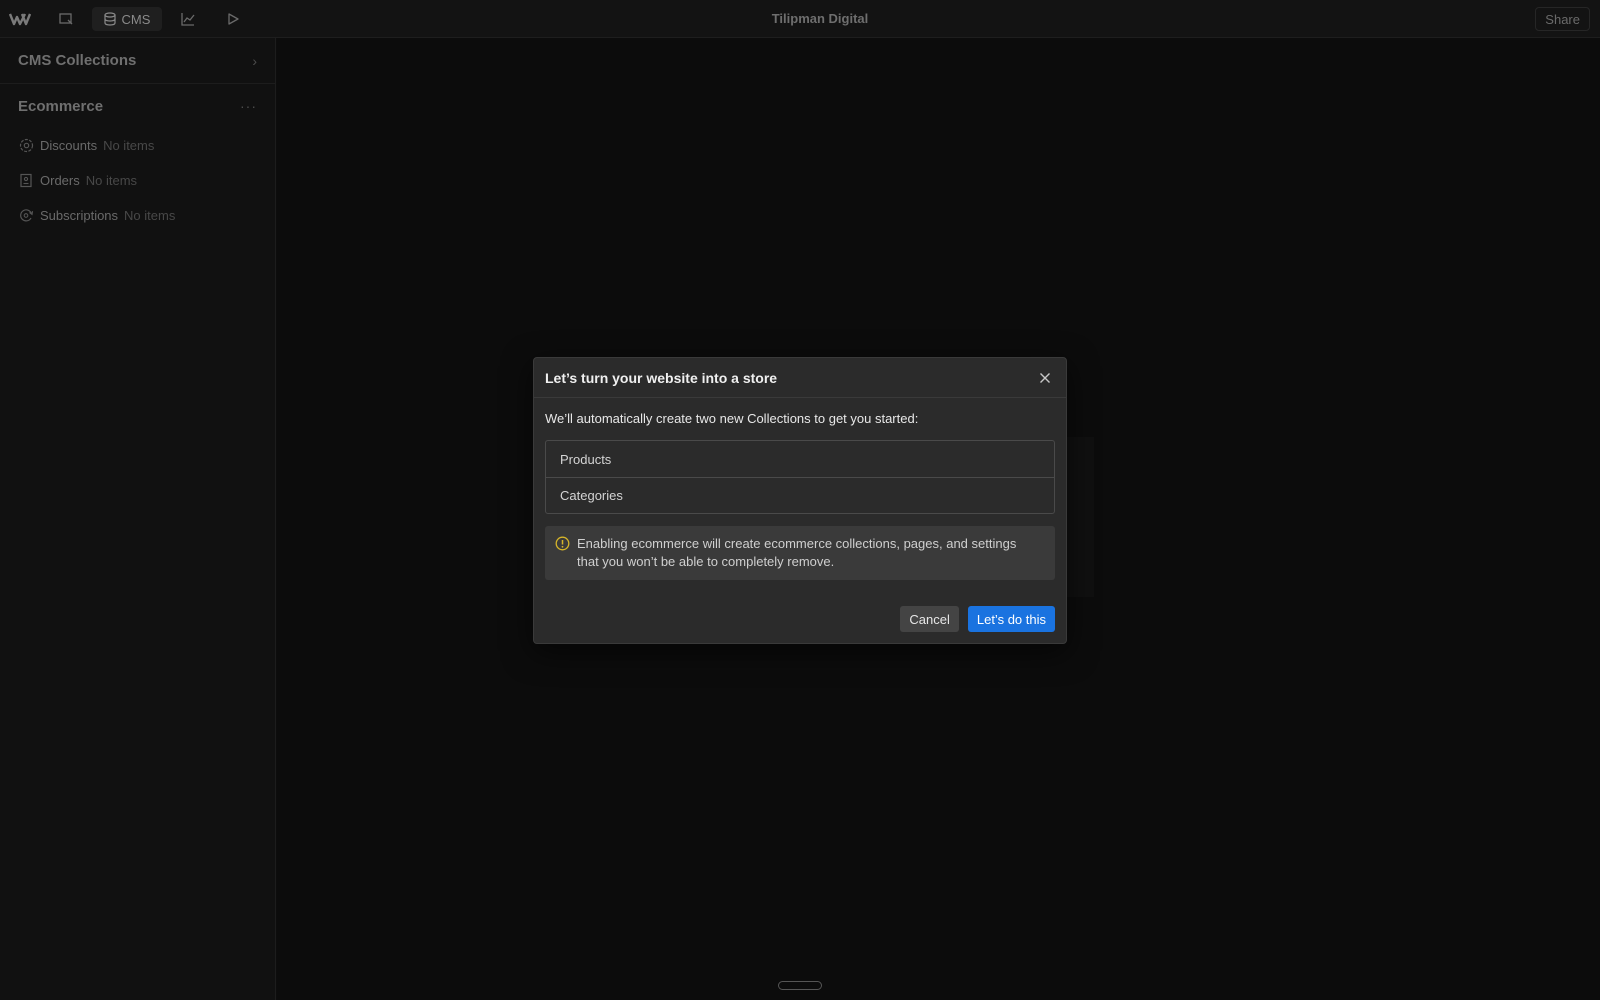  What do you see at coordinates (1562, 19) in the screenshot?
I see `share-button: Share` at bounding box center [1562, 19].